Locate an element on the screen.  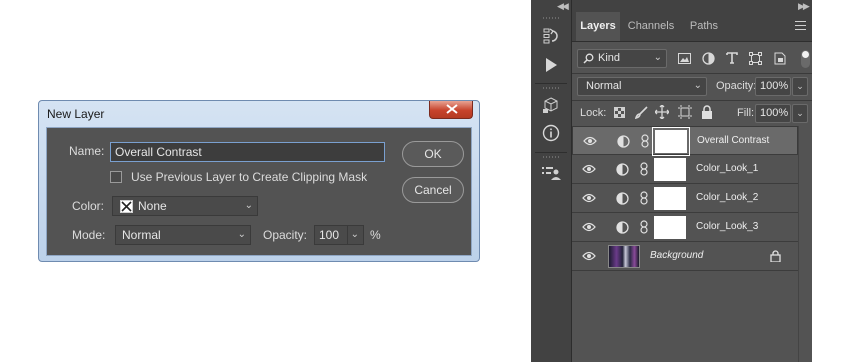
layer-name-input: Overall Contrast is located at coordinates (247, 152).